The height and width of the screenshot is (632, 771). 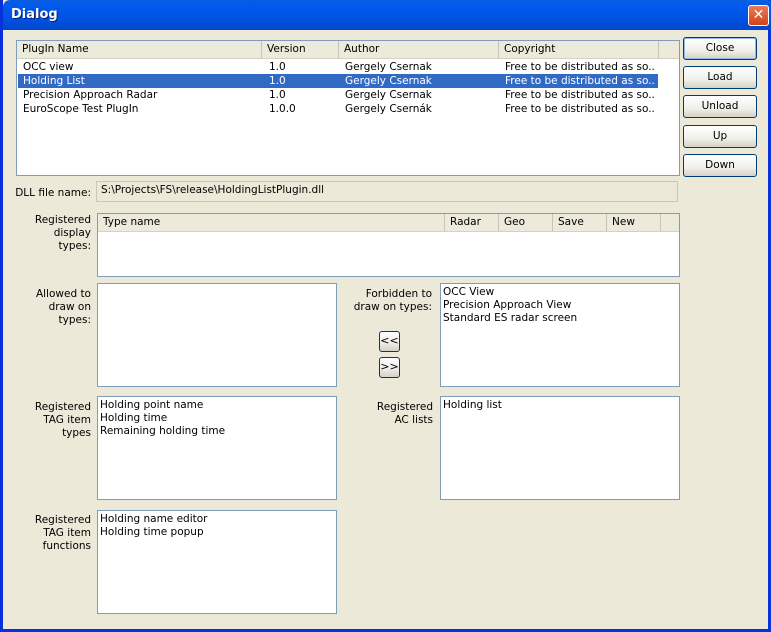 What do you see at coordinates (34, 14) in the screenshot?
I see `window-title: Dialog` at bounding box center [34, 14].